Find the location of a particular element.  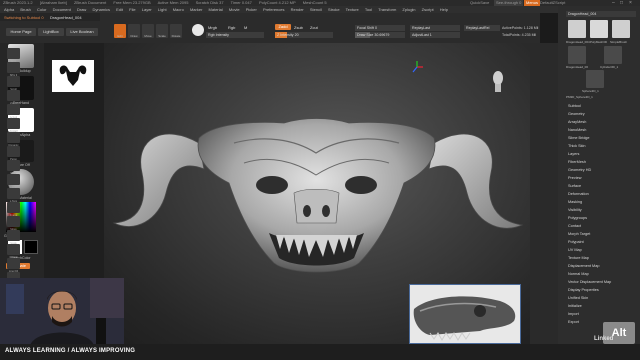

morph-target-menu: Morph Target is located at coordinates (579, 234).